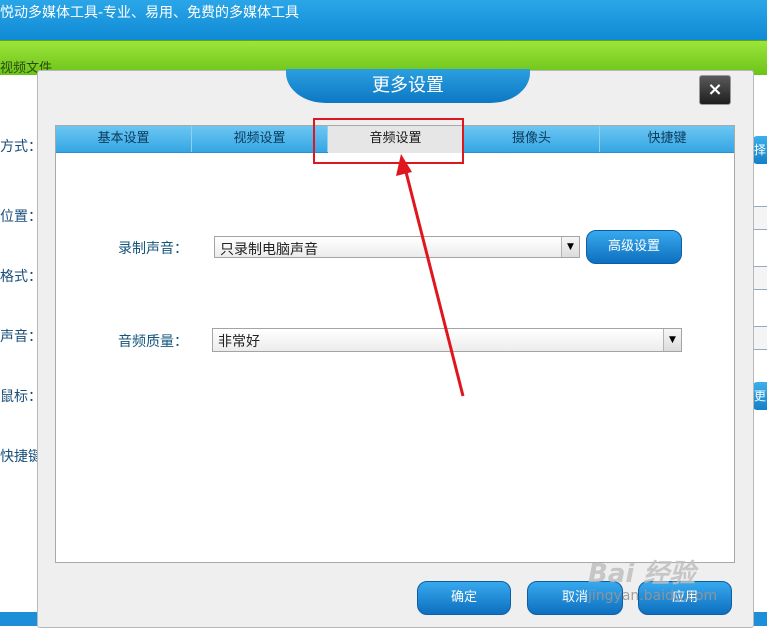 The height and width of the screenshot is (628, 767). I want to click on tab-hotkeys: 快捷键, so click(667, 139).